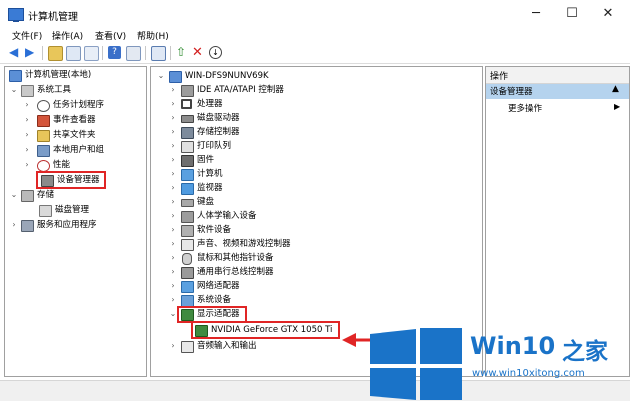  What do you see at coordinates (313, 90) in the screenshot?
I see `device-category: › IDE ATA/ATAPI 控制器` at bounding box center [313, 90].